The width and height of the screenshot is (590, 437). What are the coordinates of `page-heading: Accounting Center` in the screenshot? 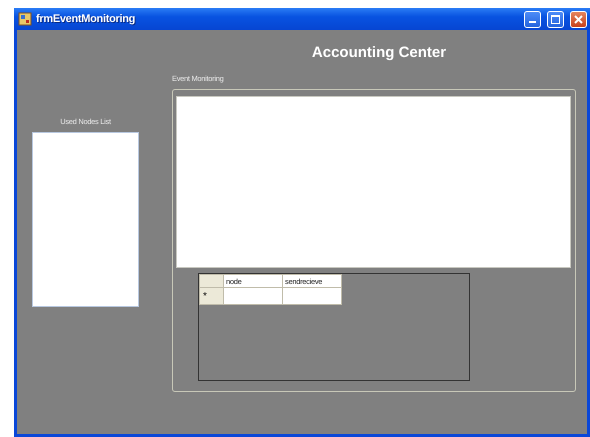 It's located at (379, 52).